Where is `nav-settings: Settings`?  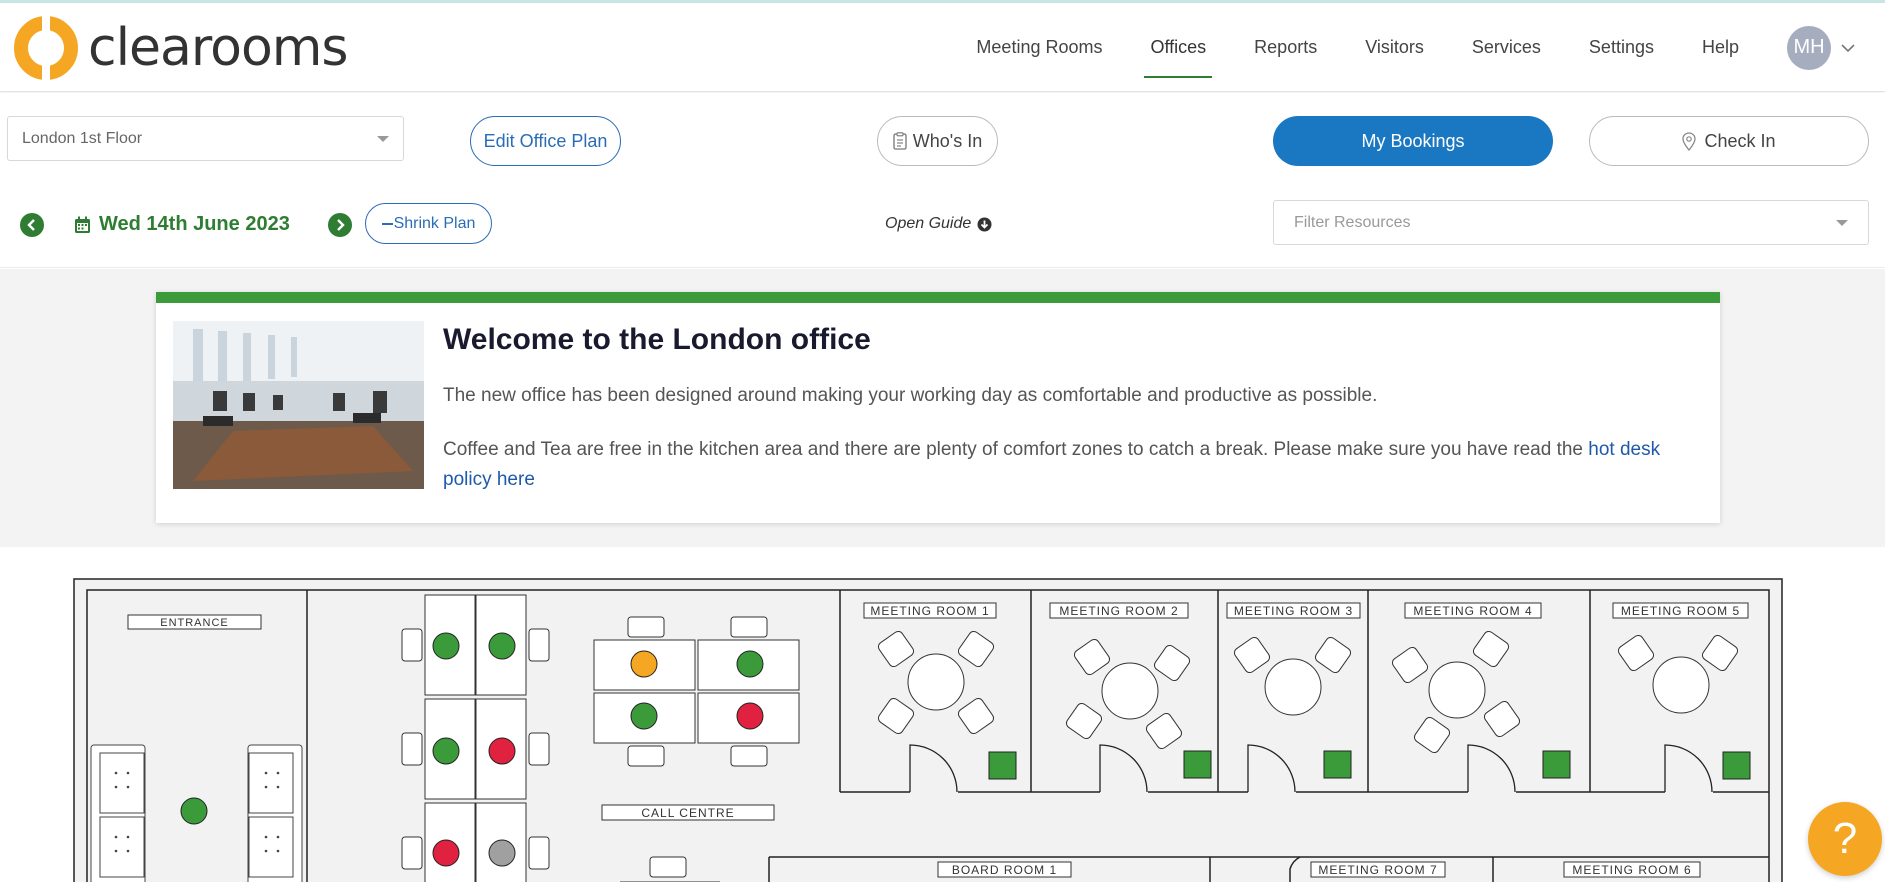
nav-settings: Settings is located at coordinates (1621, 47).